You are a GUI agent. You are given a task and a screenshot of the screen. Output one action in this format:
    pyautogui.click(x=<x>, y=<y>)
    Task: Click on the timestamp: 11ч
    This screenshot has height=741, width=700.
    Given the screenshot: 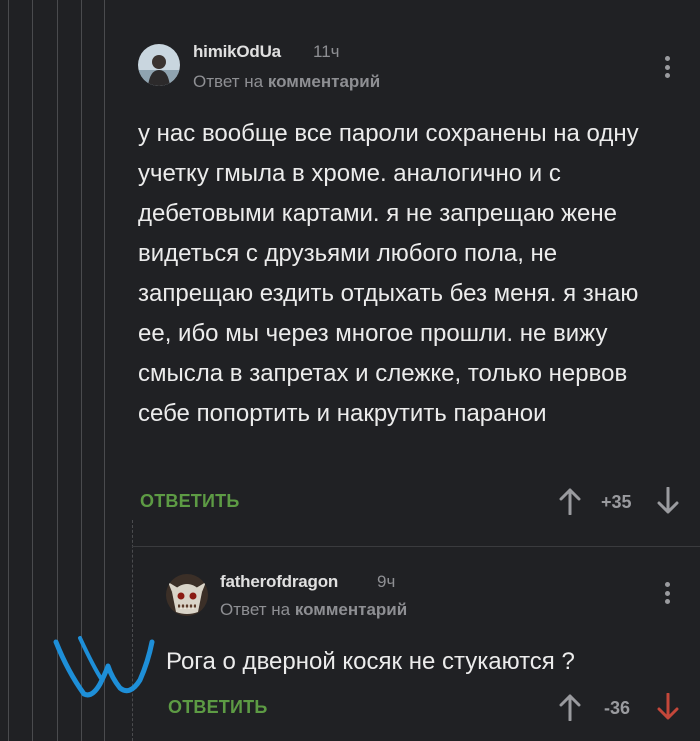 What is the action you would take?
    pyautogui.click(x=326, y=51)
    